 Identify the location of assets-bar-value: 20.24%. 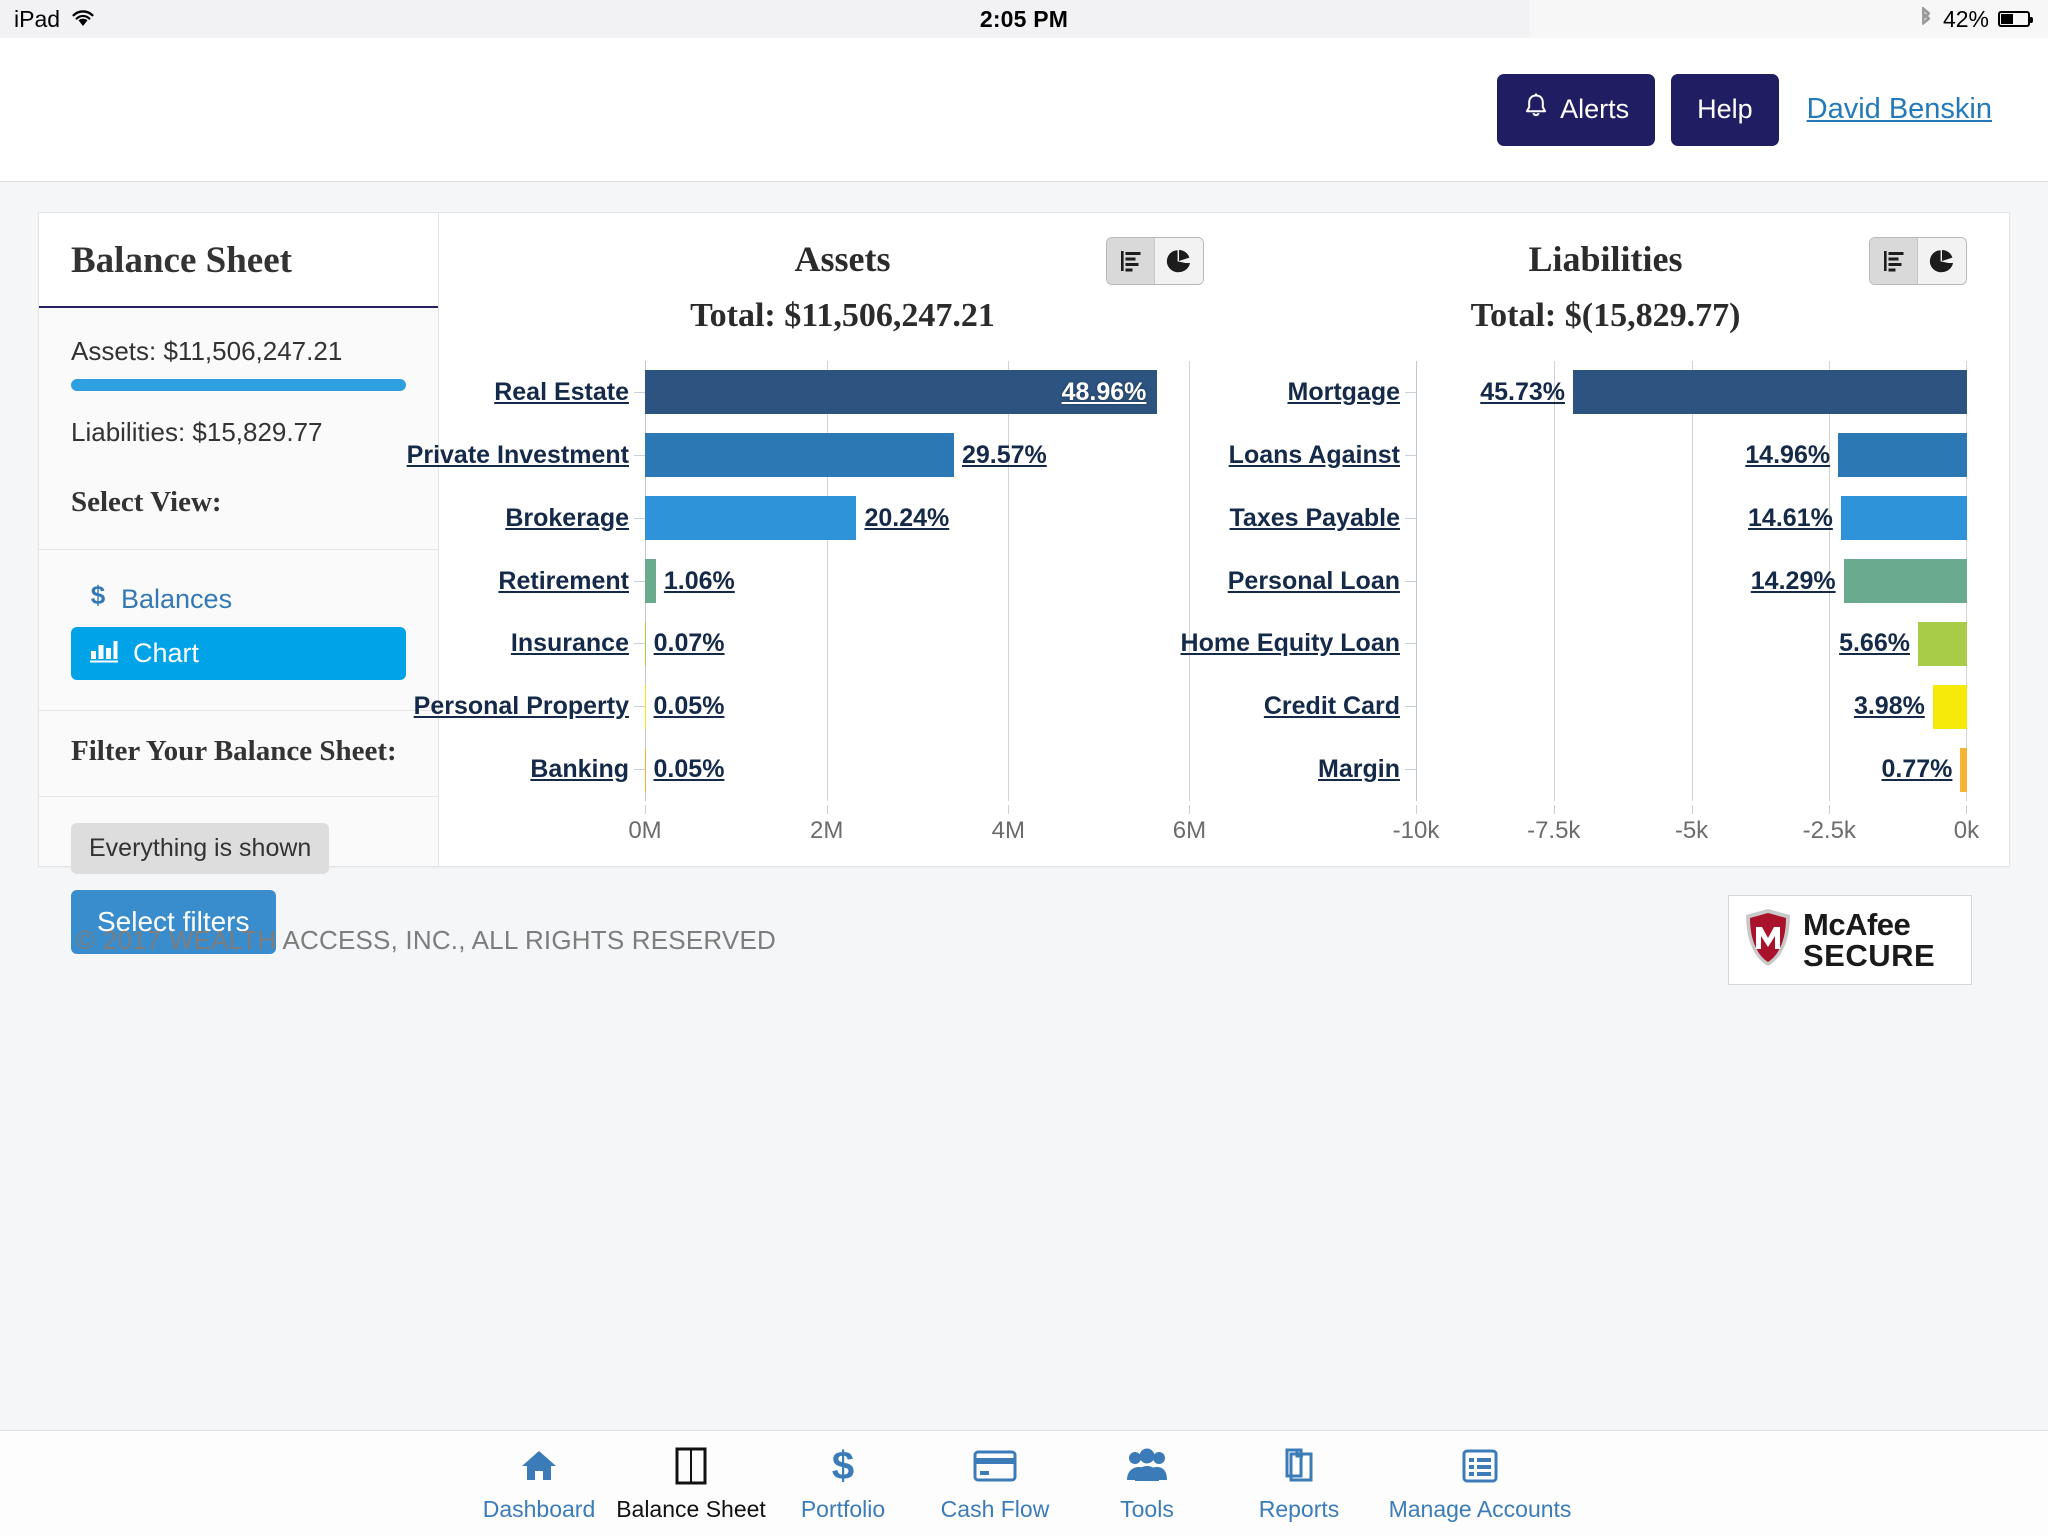
(907, 517).